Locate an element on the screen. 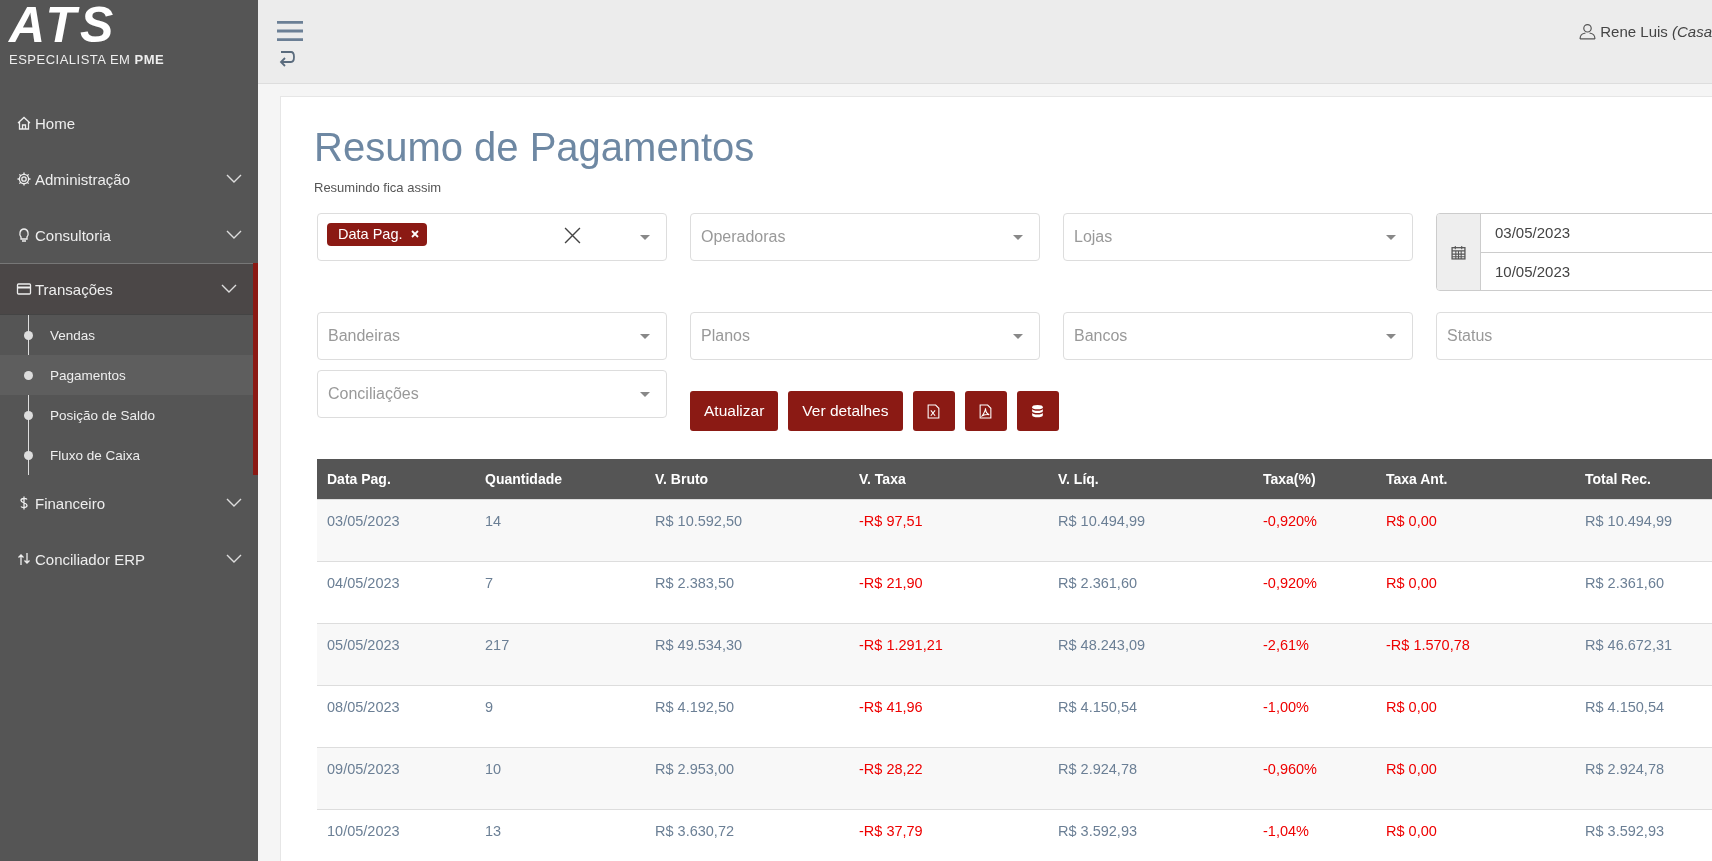 The height and width of the screenshot is (861, 1712). logo-tagline: ESPECIALISTA EM PME is located at coordinates (87, 59).